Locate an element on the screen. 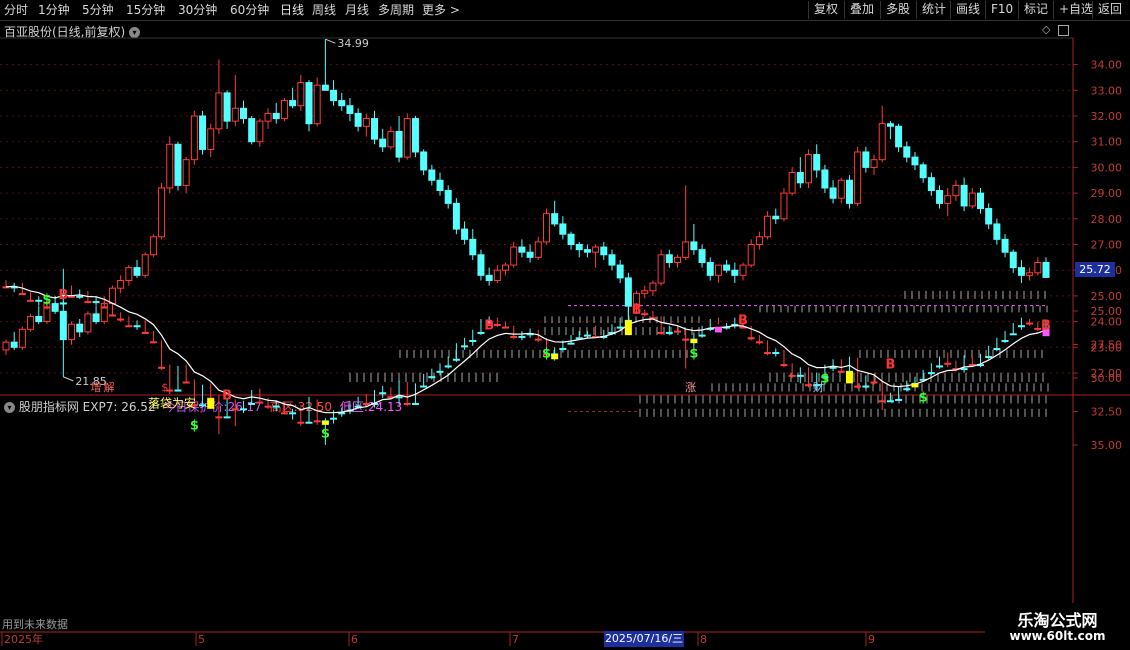  time-axis-label: 9 is located at coordinates (871, 639).